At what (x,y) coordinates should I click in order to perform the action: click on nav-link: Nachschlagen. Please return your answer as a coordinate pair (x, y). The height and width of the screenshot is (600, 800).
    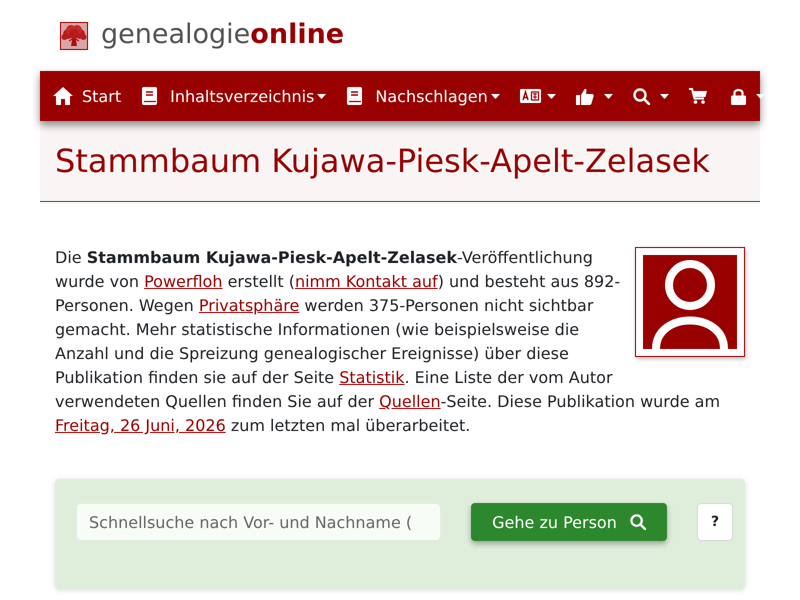
    Looking at the image, I should click on (423, 96).